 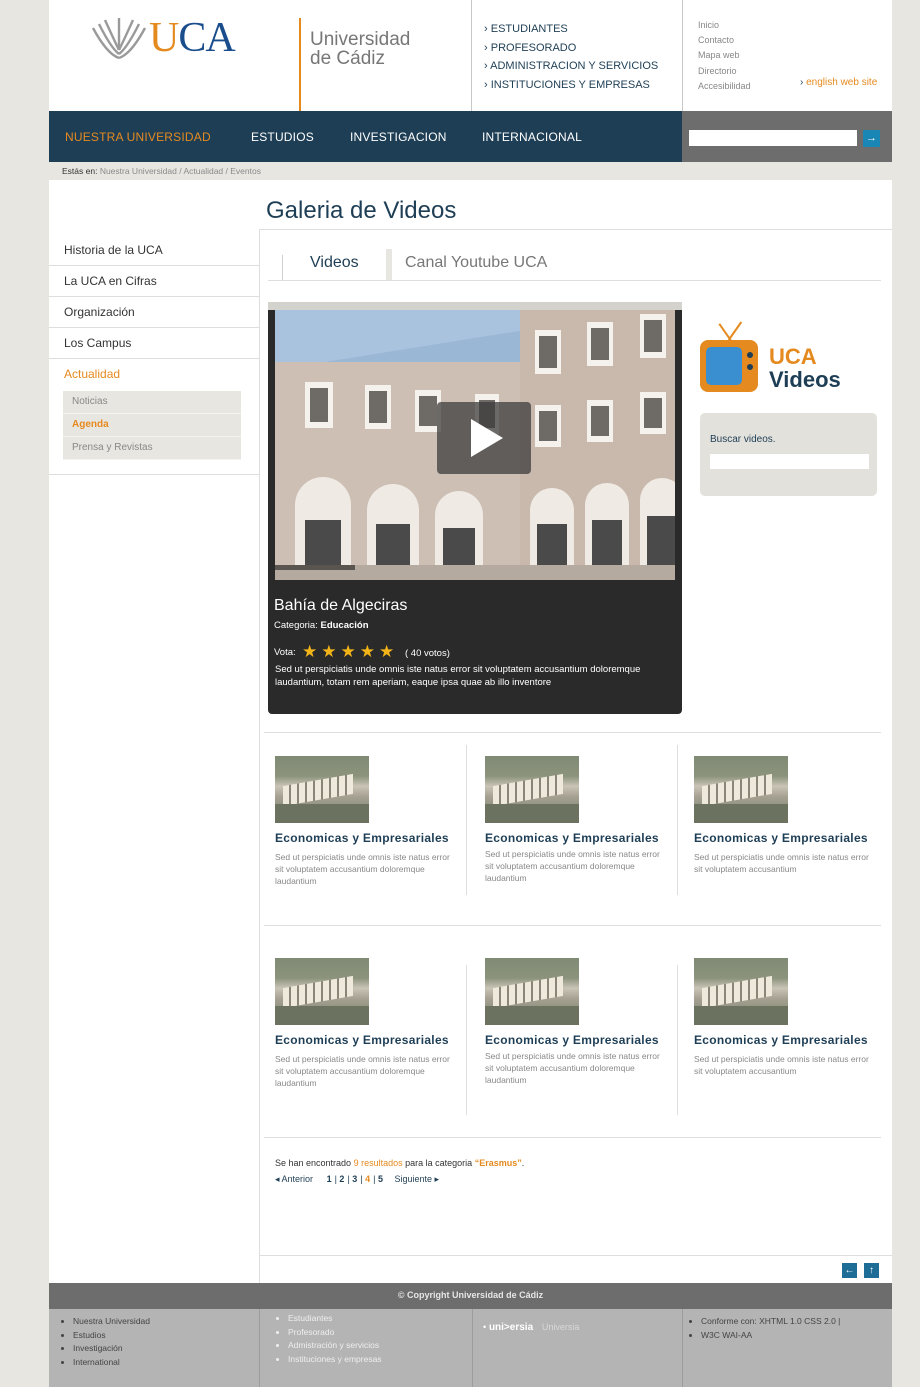 What do you see at coordinates (583, 85) in the screenshot?
I see `link-instituciones: INSTITUCIONES Y EMPRESAS` at bounding box center [583, 85].